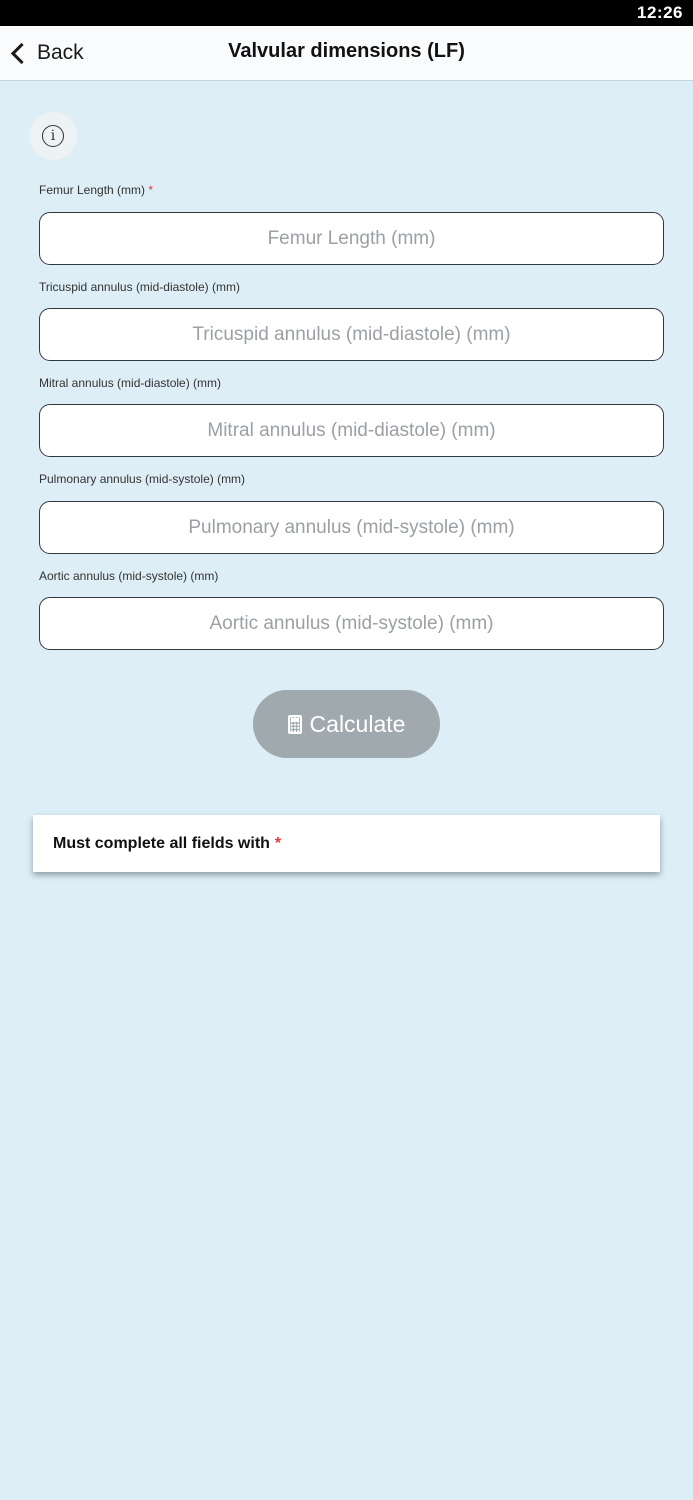 Image resolution: width=693 pixels, height=1500 pixels. I want to click on calculate-button: Calculate, so click(346, 724).